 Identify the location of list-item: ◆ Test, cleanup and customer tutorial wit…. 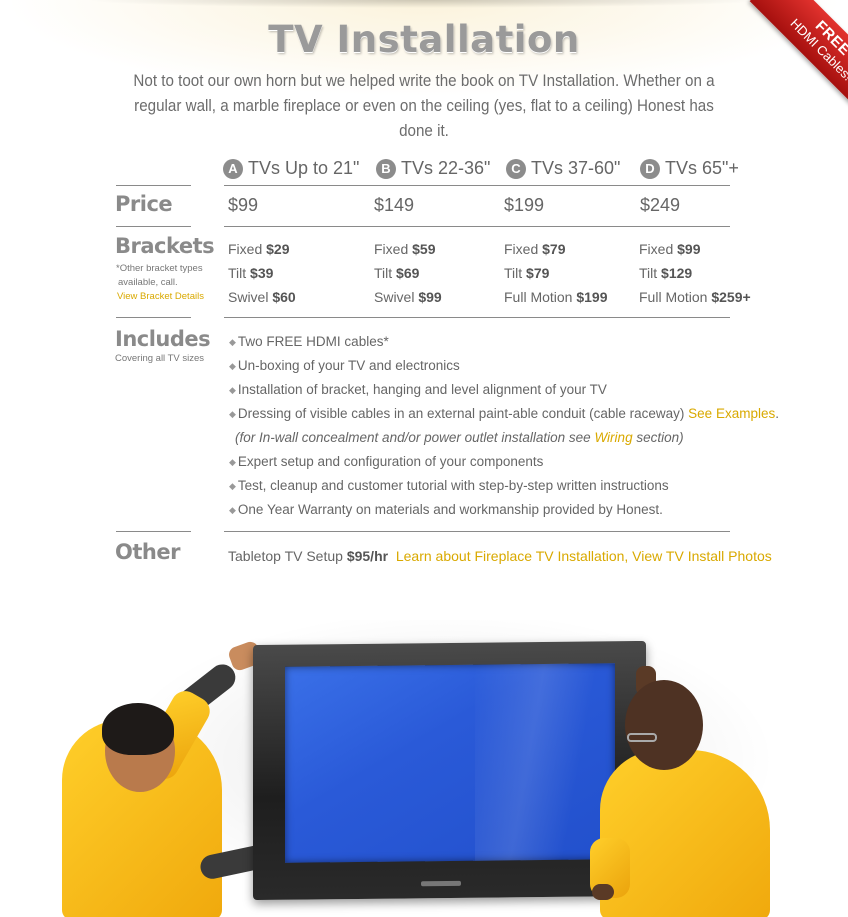
(449, 485).